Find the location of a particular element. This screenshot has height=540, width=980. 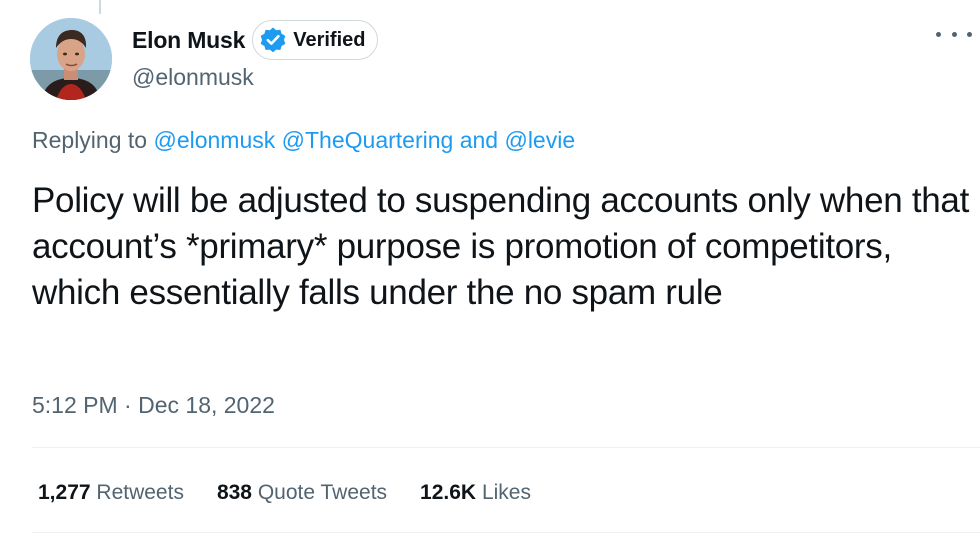

author-handle: @elonmusk is located at coordinates (193, 77).